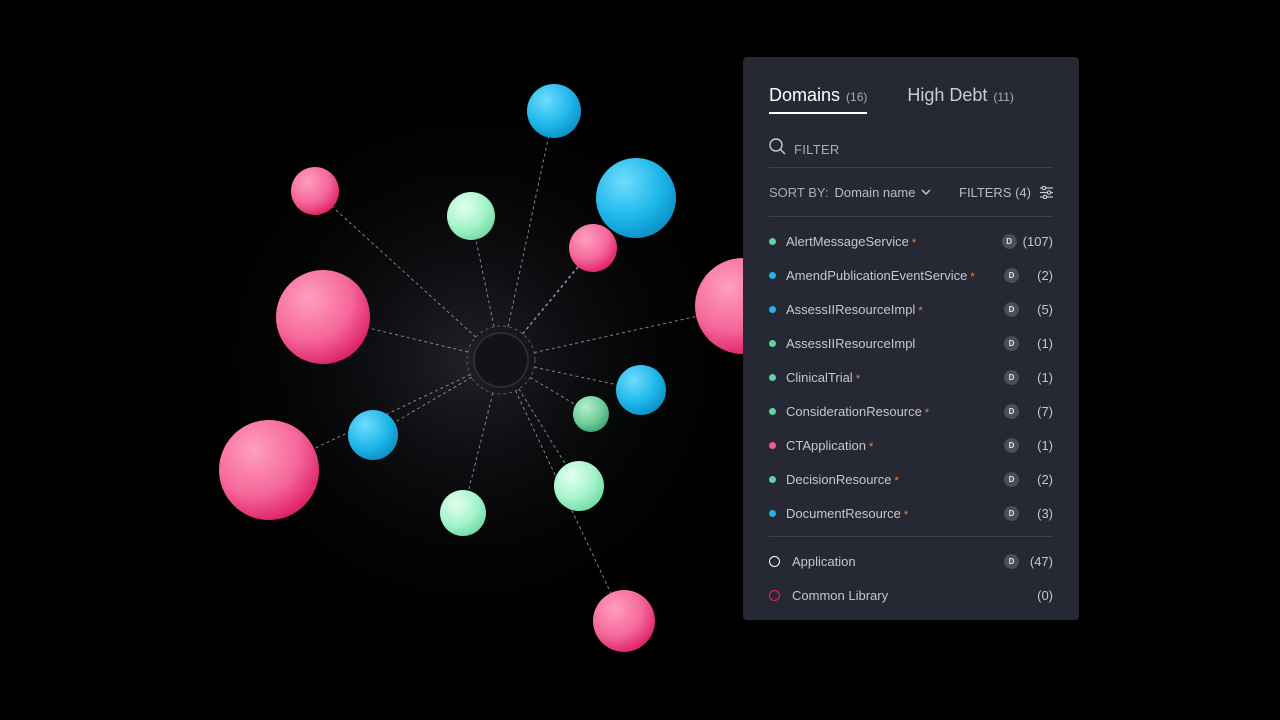 Image resolution: width=1280 pixels, height=720 pixels. Describe the element at coordinates (1003, 97) in the screenshot. I see `tab-high-debt-count: (11)` at that location.